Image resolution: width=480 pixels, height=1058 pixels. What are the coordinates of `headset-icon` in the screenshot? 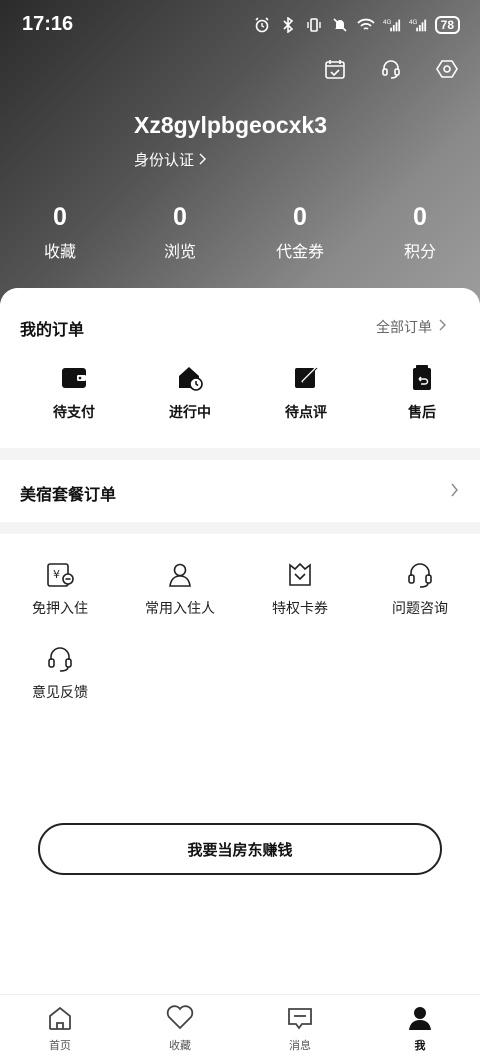 It's located at (420, 575).